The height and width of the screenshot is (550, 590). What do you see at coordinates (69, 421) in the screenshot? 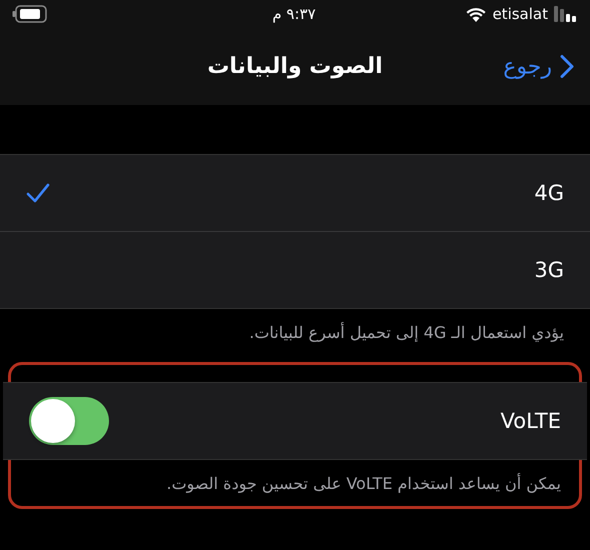
I see `volte-toggle` at bounding box center [69, 421].